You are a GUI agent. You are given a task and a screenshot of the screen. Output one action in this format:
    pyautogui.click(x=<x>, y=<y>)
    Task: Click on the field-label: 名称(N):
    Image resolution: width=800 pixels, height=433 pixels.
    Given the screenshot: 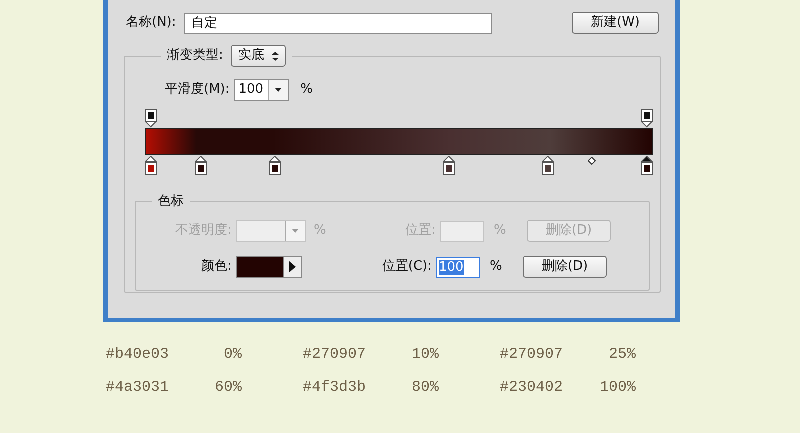 What is the action you would take?
    pyautogui.click(x=151, y=23)
    